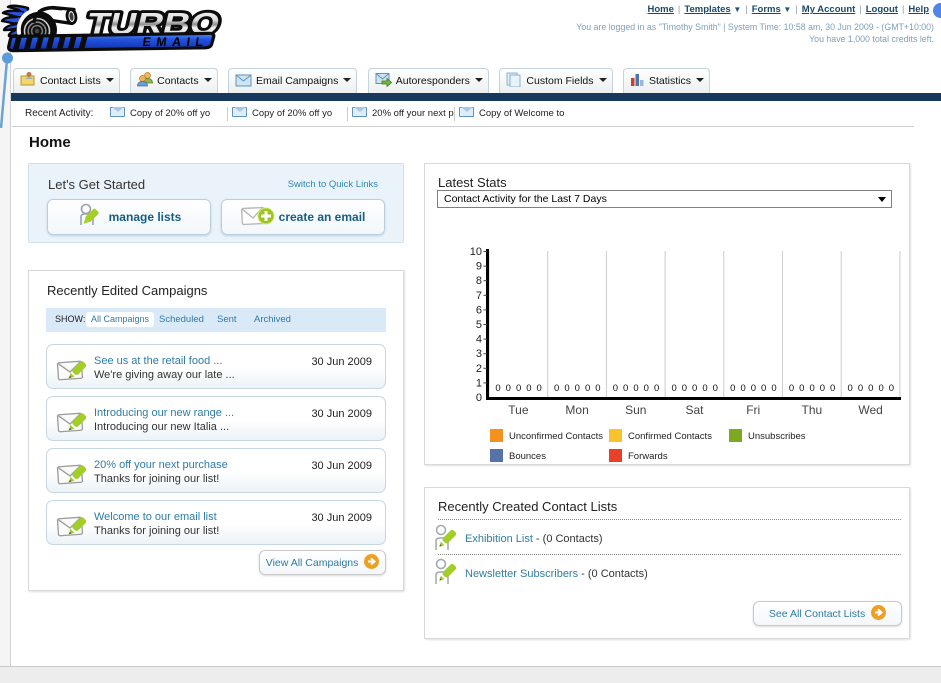  I want to click on svg-text: 4, so click(479, 340).